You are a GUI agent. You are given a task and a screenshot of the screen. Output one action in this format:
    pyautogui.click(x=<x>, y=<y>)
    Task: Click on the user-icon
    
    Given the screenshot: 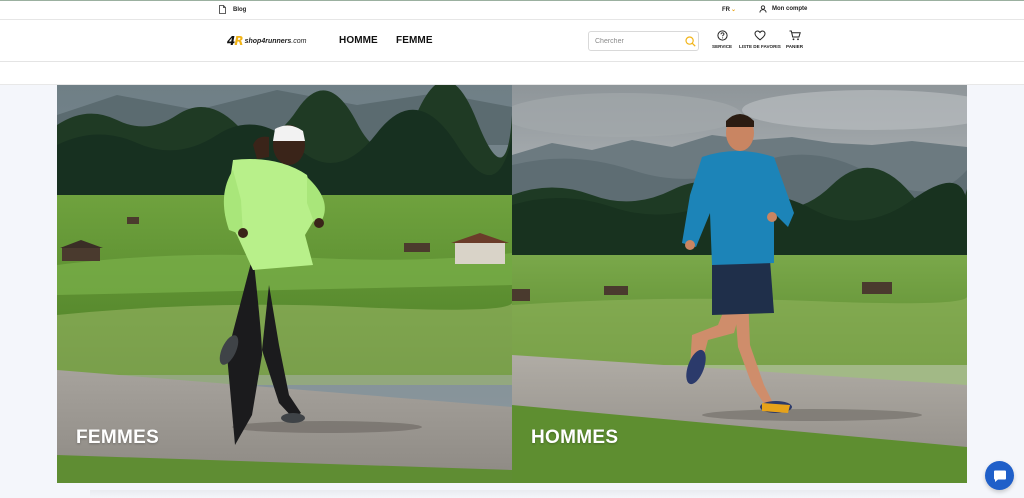 What is the action you would take?
    pyautogui.click(x=763, y=9)
    